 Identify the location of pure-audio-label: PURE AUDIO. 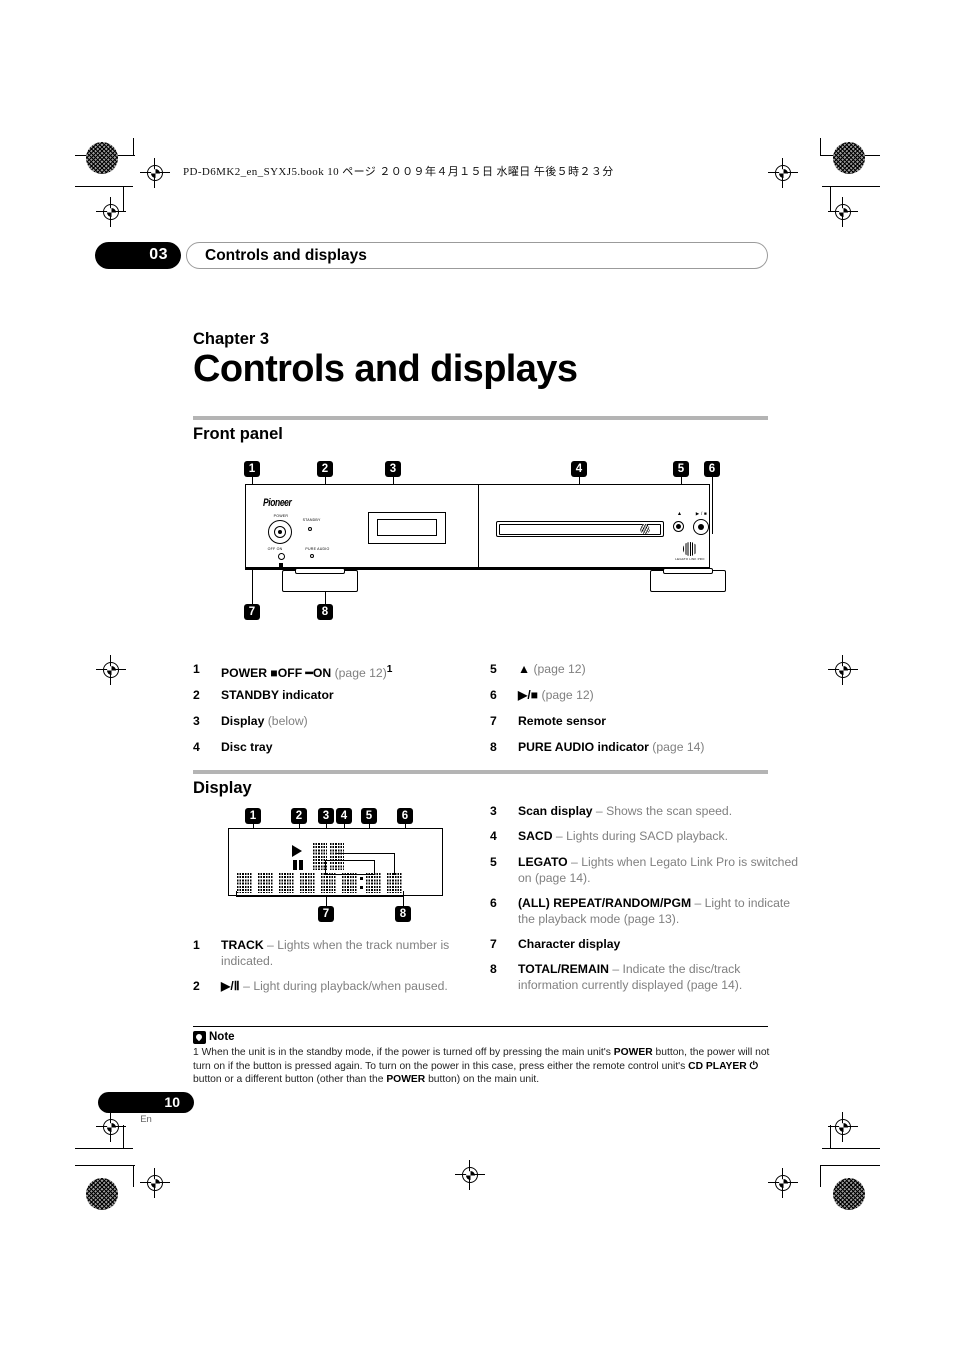
(317, 549).